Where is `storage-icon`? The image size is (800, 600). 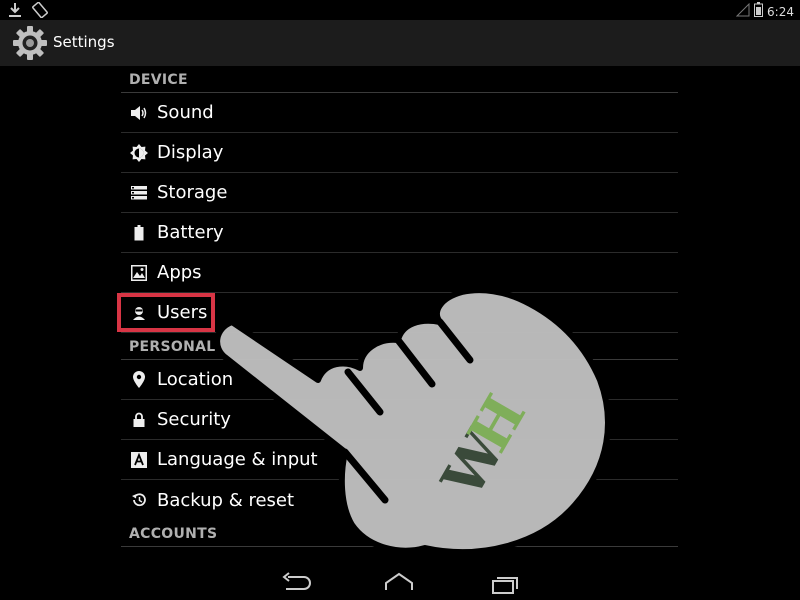
storage-icon is located at coordinates (139, 193).